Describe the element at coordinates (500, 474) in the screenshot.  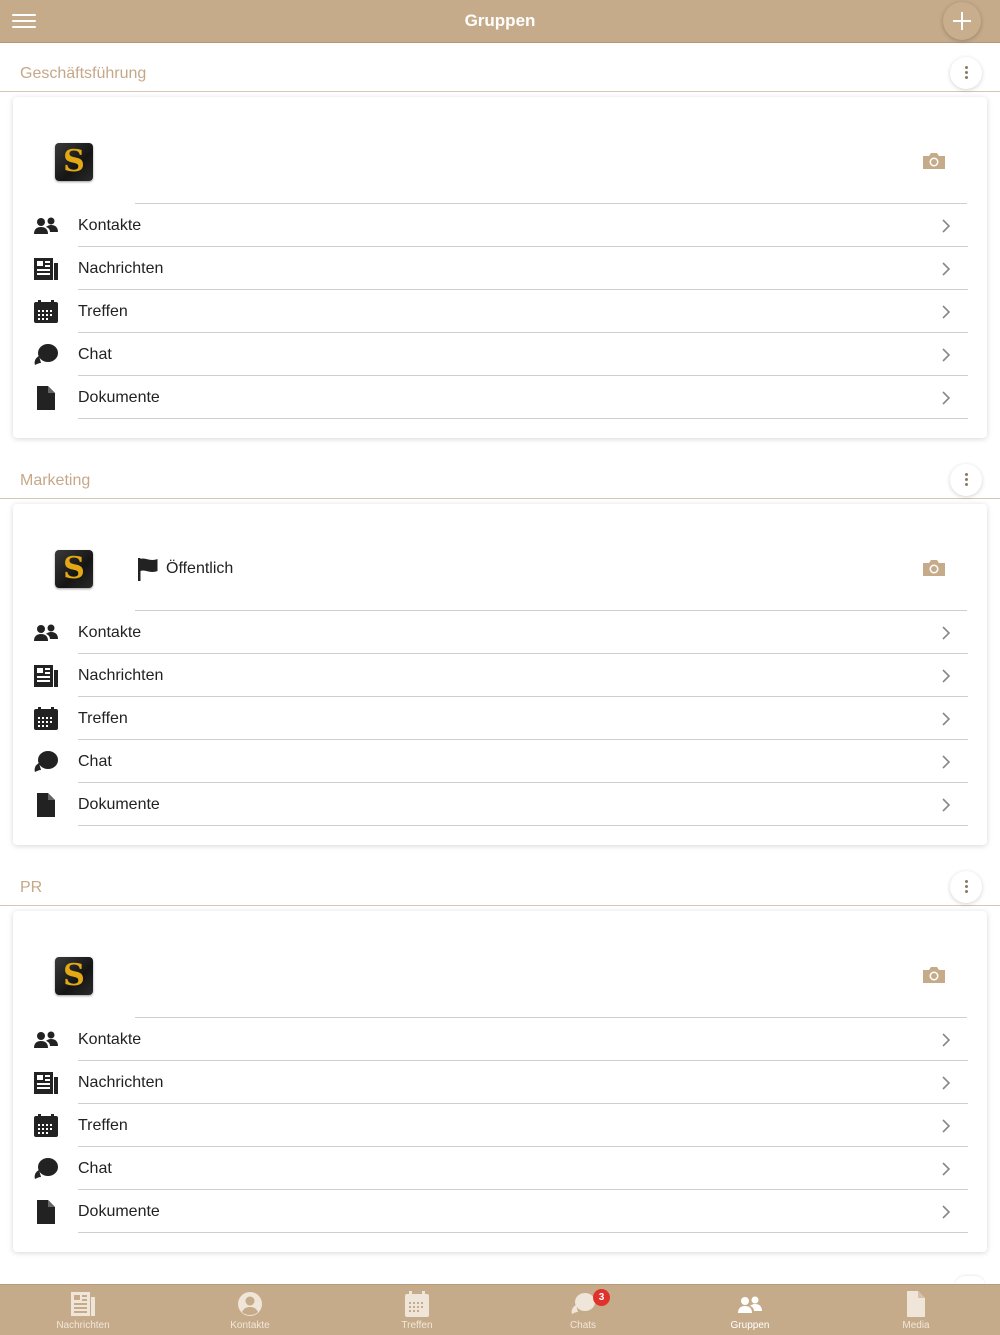
I see `group-header: Marketing` at that location.